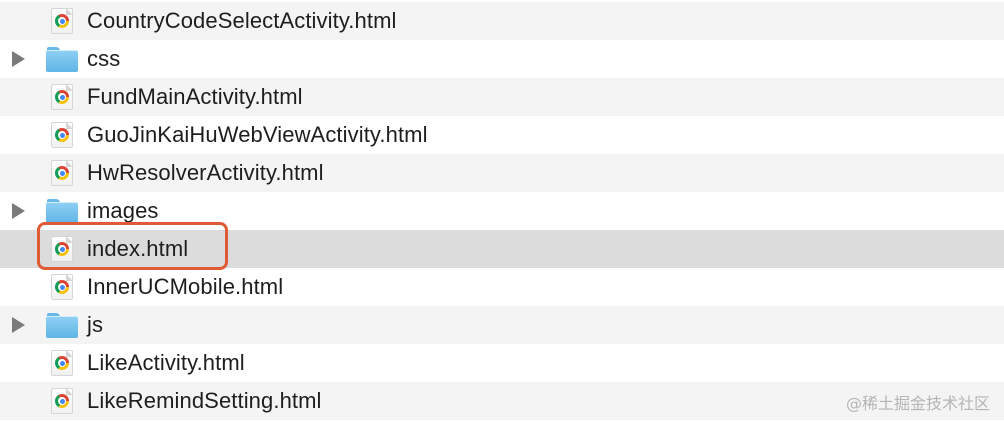 This screenshot has width=1004, height=422. I want to click on list-item: images, so click(502, 211).